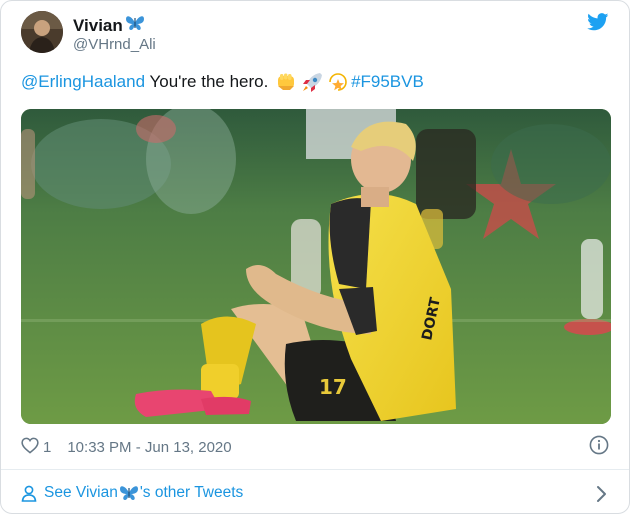 This screenshot has width=630, height=514. What do you see at coordinates (601, 496) in the screenshot?
I see `chevron-right-icon` at bounding box center [601, 496].